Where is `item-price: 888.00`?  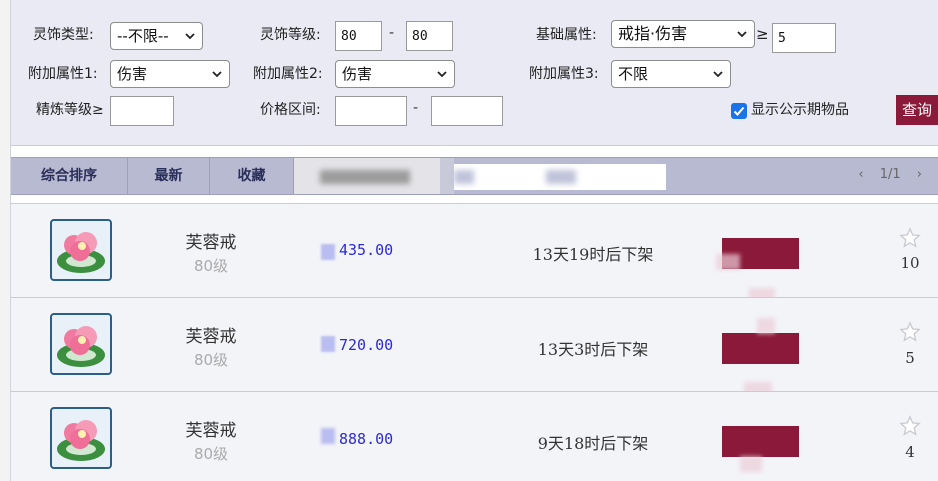
item-price: 888.00 is located at coordinates (366, 439).